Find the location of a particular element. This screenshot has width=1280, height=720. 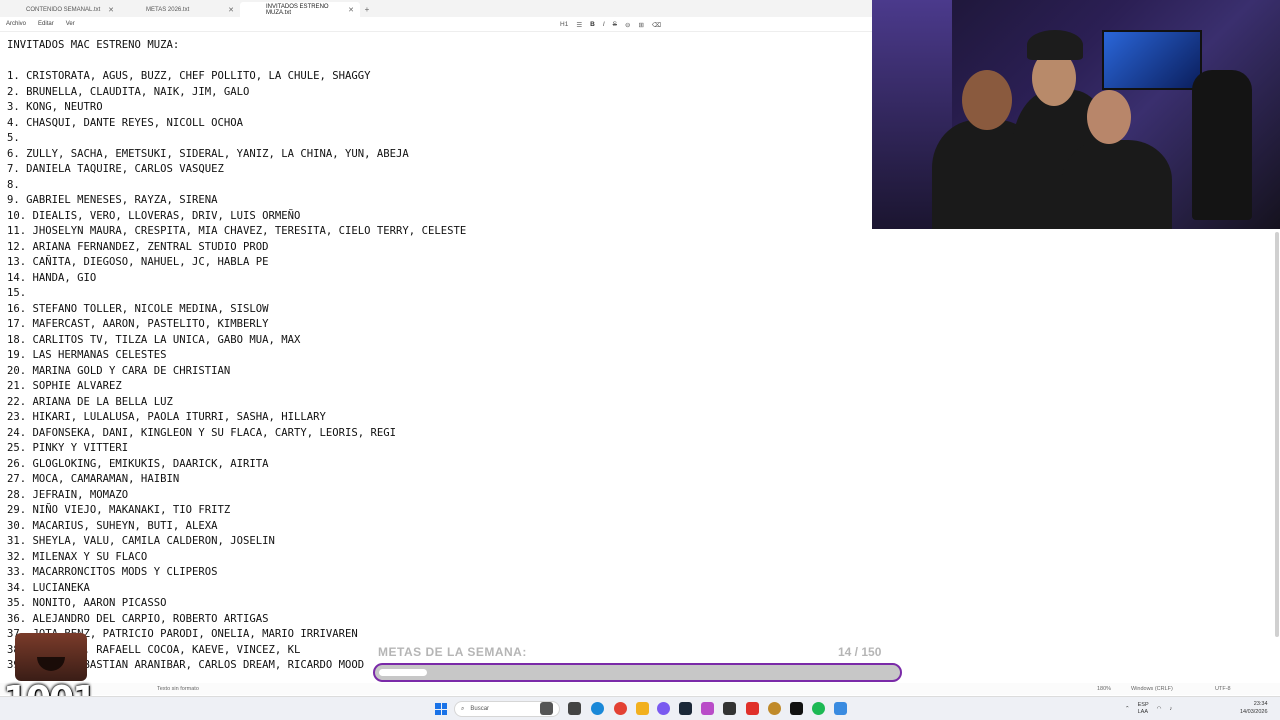

tab-invitados-estreno-muza: INVITADOS ESTRENO MUZA.txt ✕ is located at coordinates (300, 9).